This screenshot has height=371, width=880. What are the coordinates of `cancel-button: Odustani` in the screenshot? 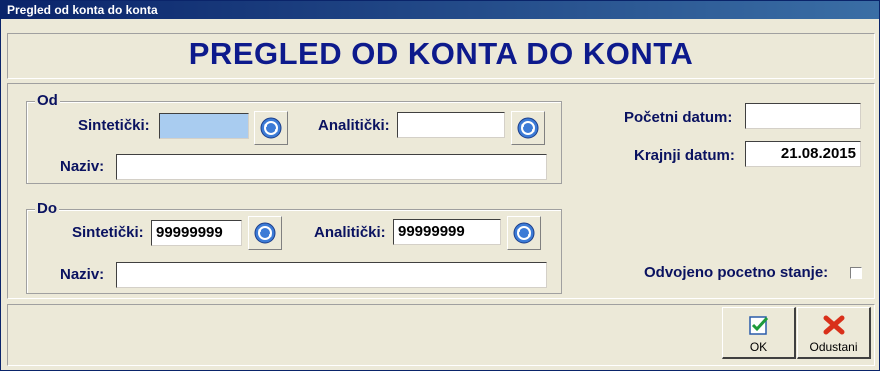 It's located at (834, 333).